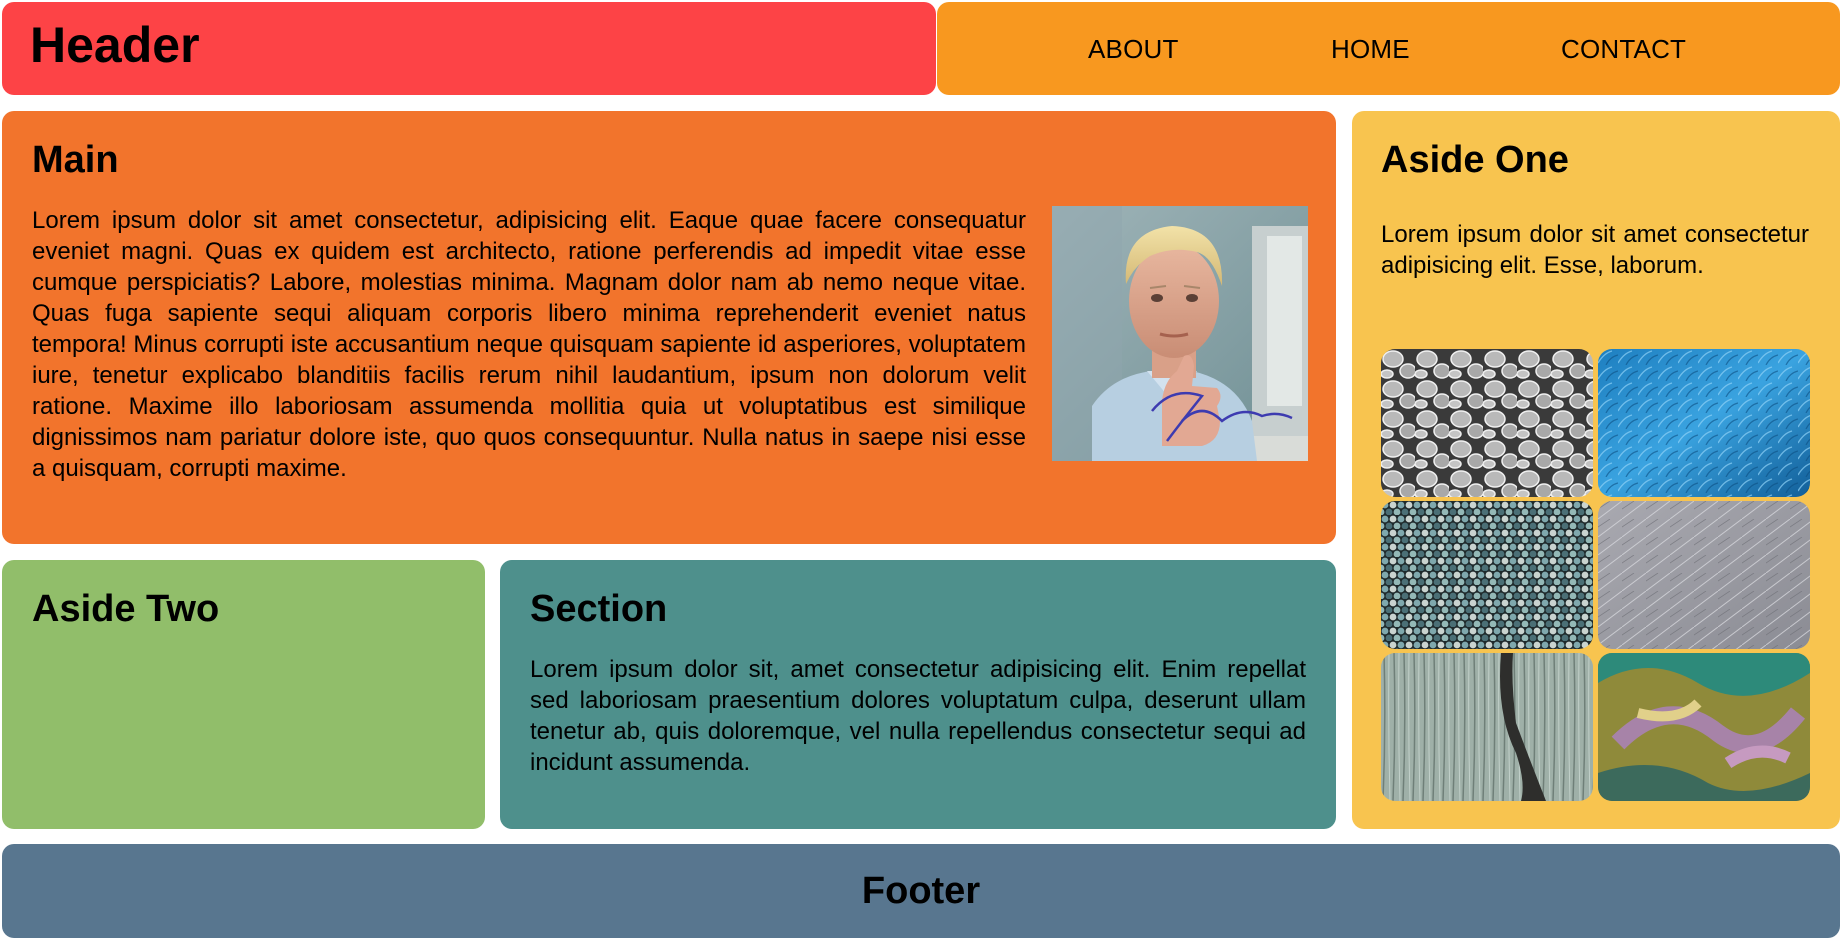 This screenshot has height=940, width=1842. I want to click on texture-tile-mosaic, so click(1487, 575).